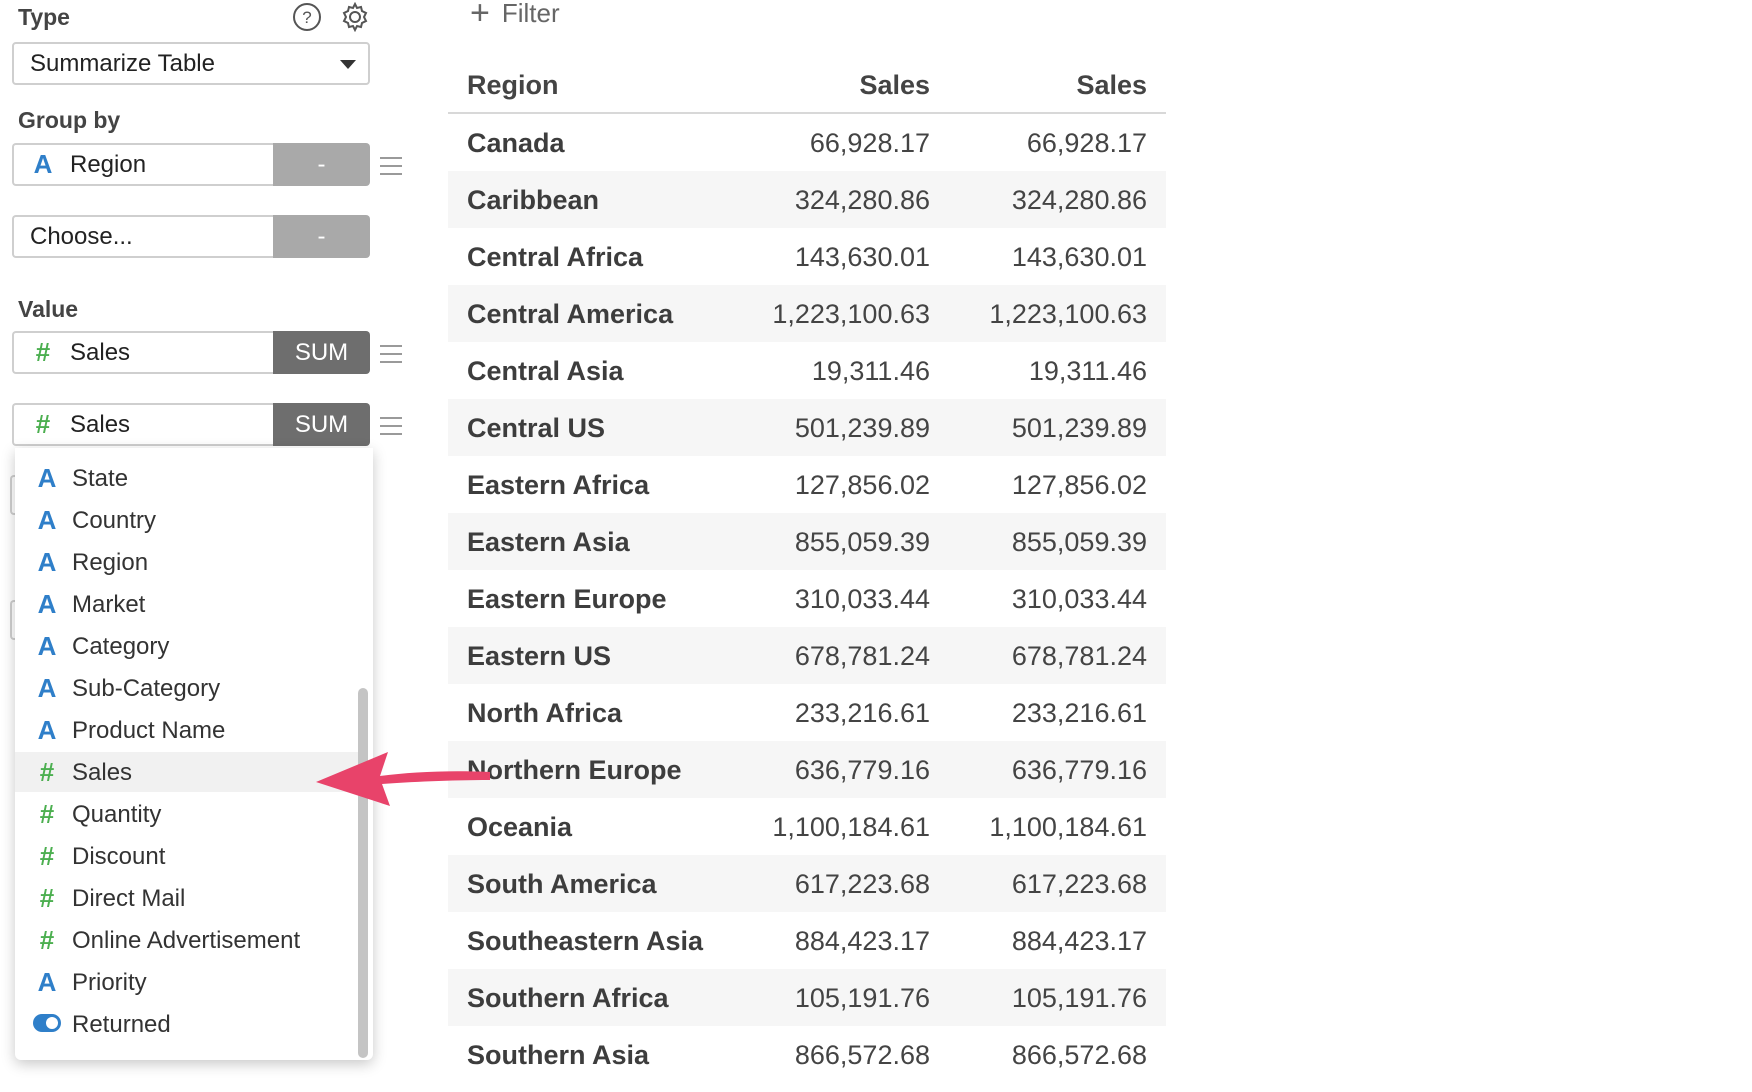  Describe the element at coordinates (536, 428) in the screenshot. I see `region-cell: Central US` at that location.